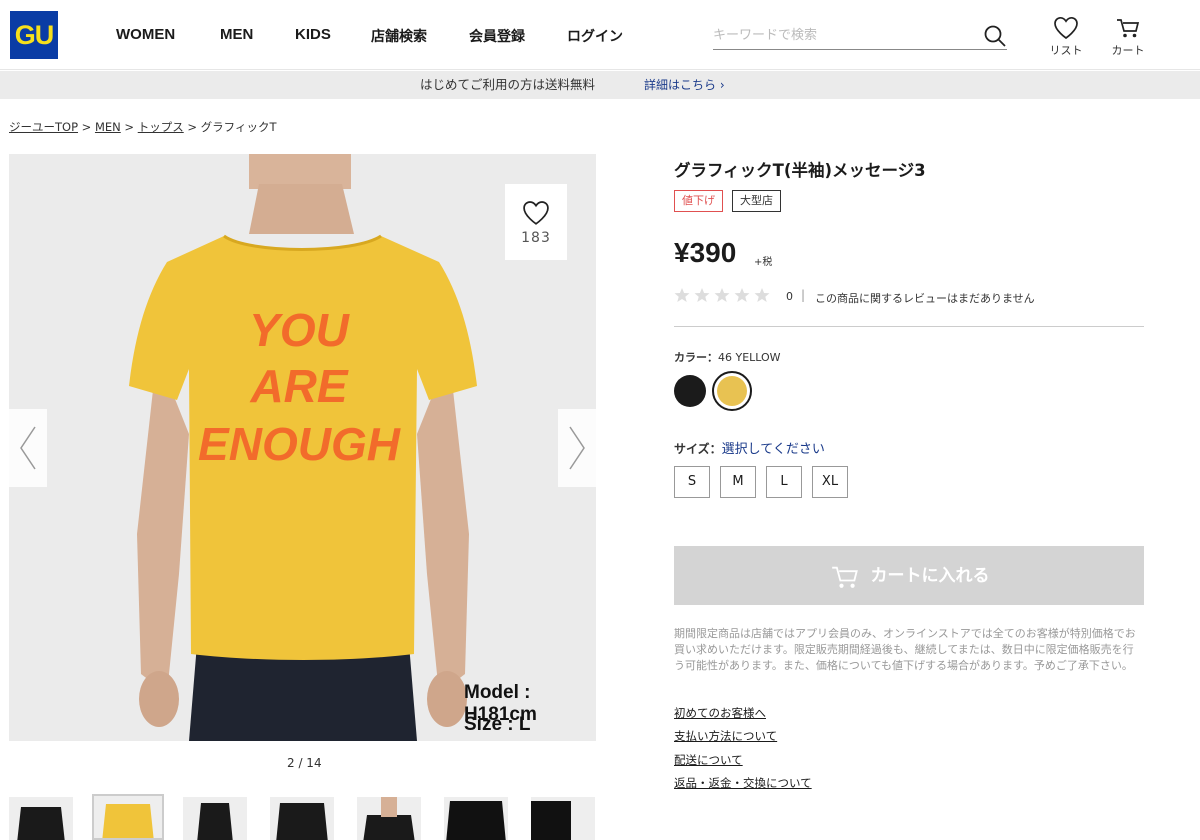 The height and width of the screenshot is (840, 1200). I want to click on nav-women: WOMEN, so click(145, 34).